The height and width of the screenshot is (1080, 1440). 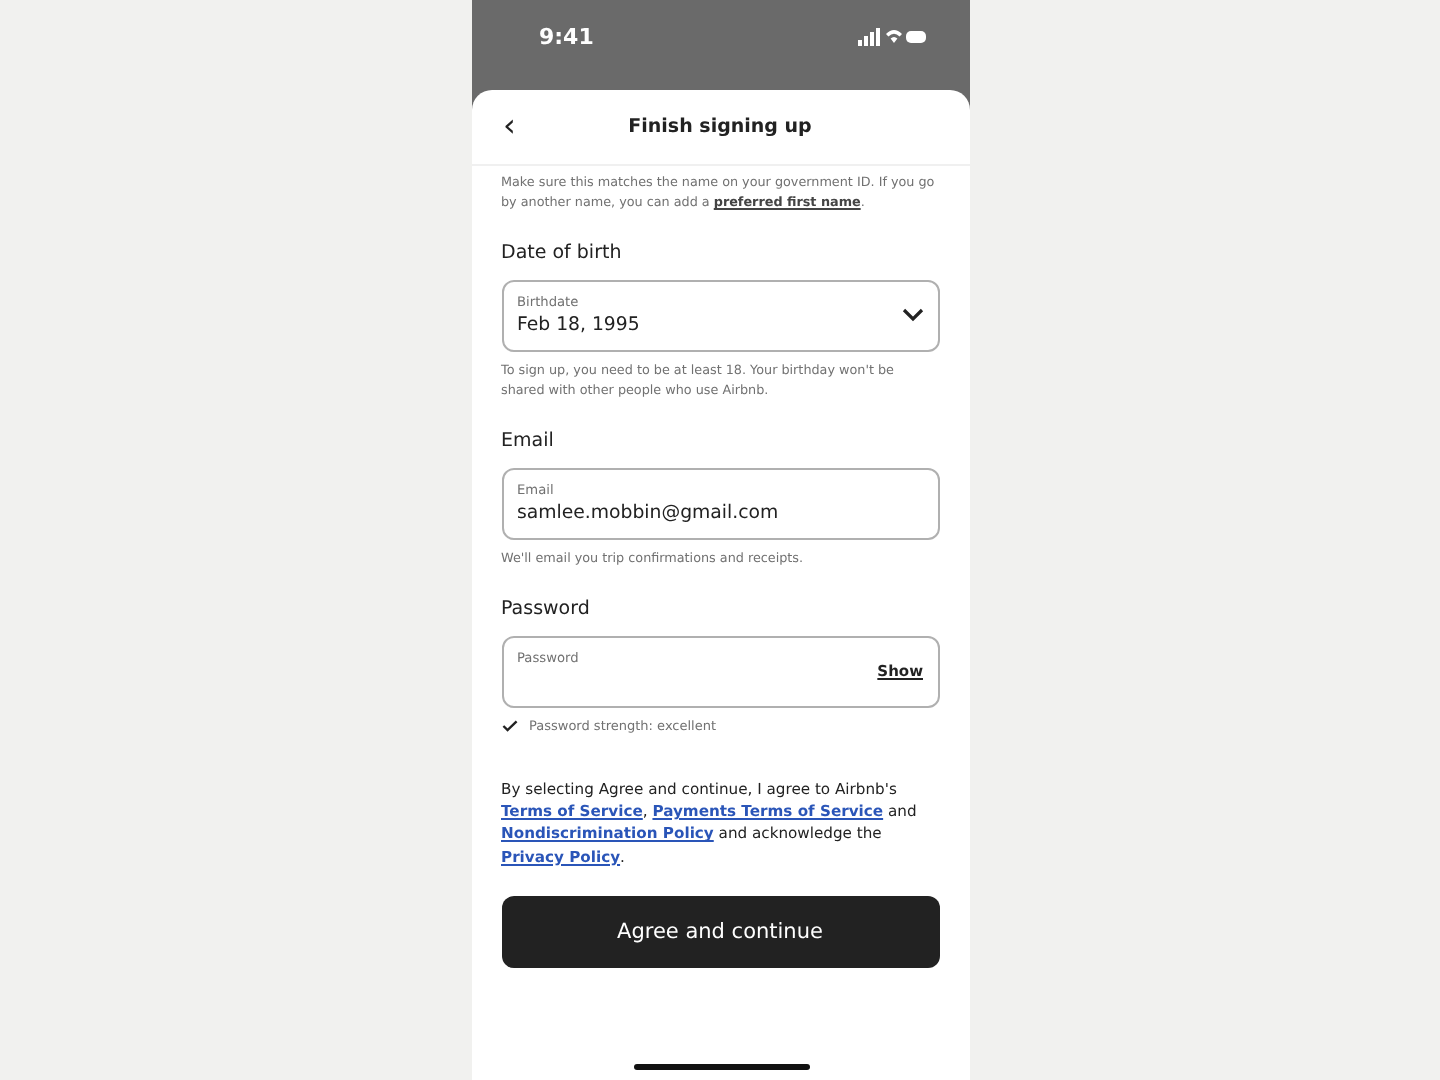 I want to click on section-heading: Email, so click(x=528, y=440).